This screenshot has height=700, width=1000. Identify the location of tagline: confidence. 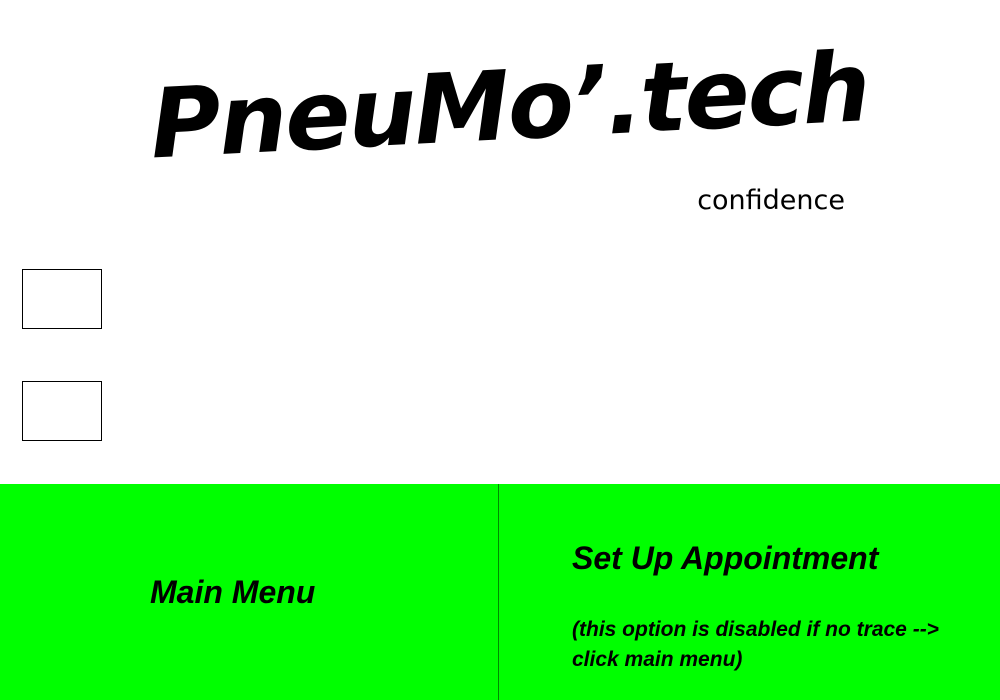
(771, 200).